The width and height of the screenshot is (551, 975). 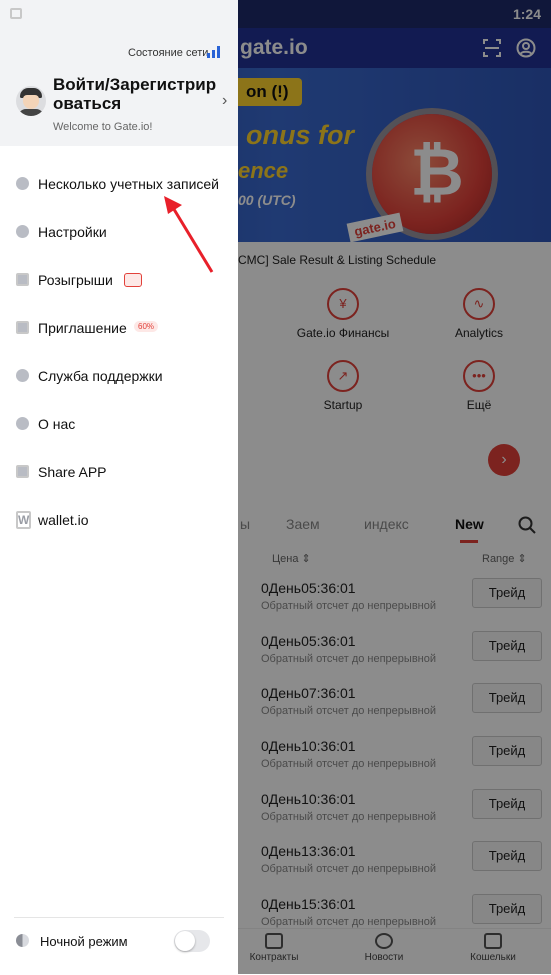 I want to click on chevron-right-icon: ›, so click(x=224, y=101).